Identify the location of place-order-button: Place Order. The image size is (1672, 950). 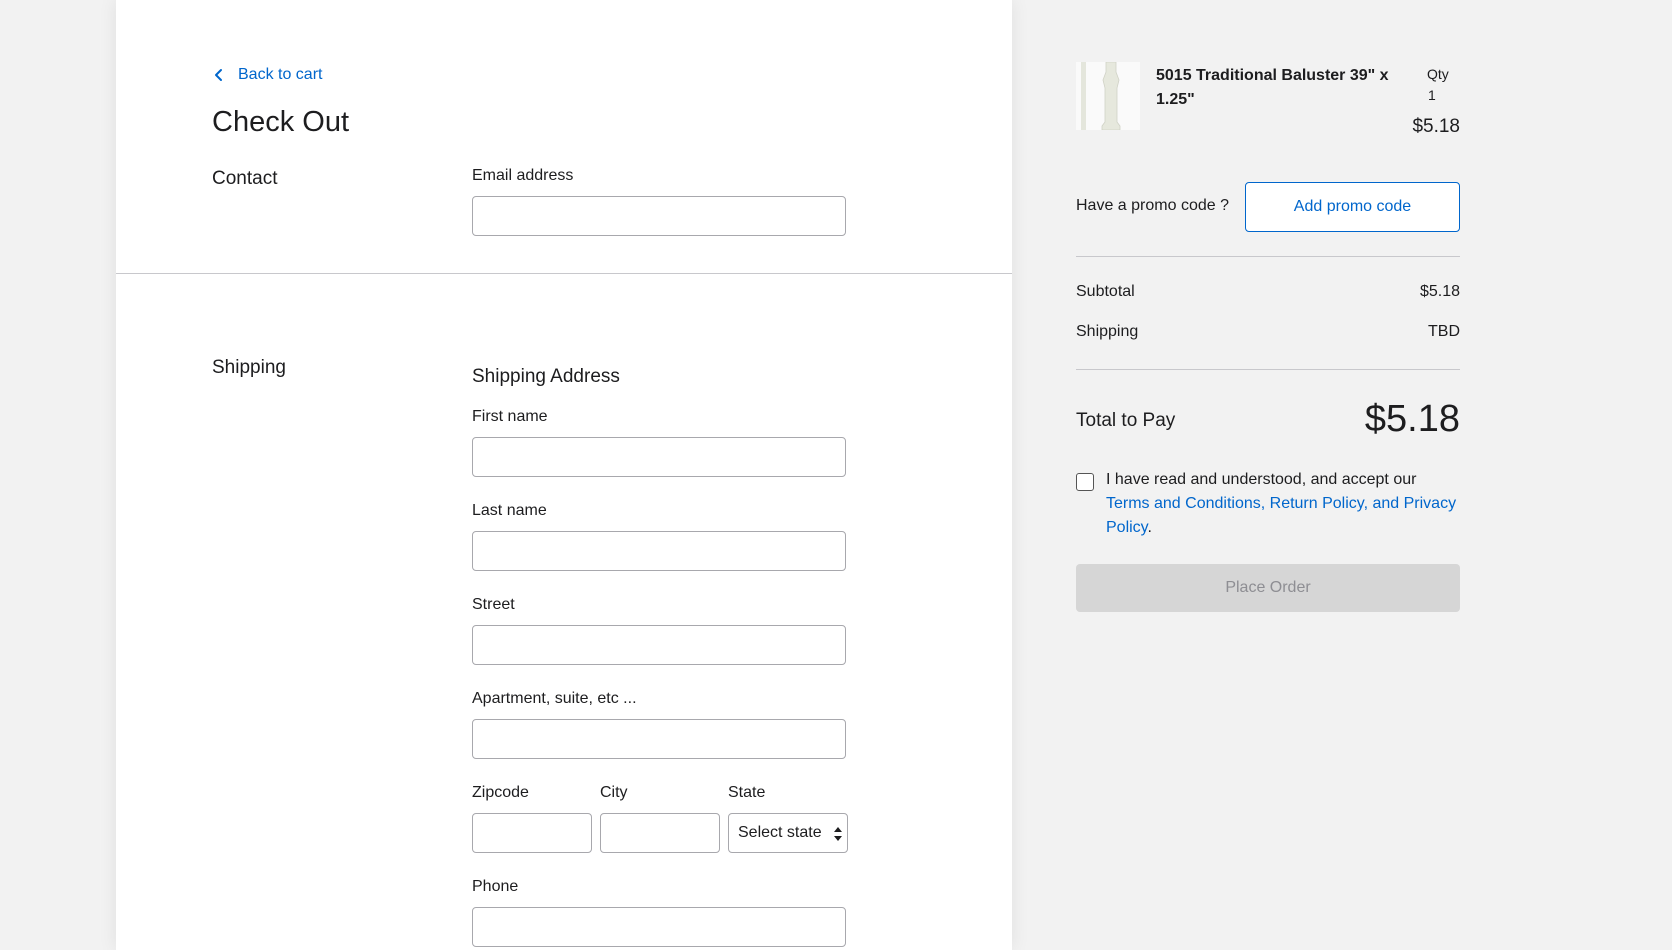
(1268, 588).